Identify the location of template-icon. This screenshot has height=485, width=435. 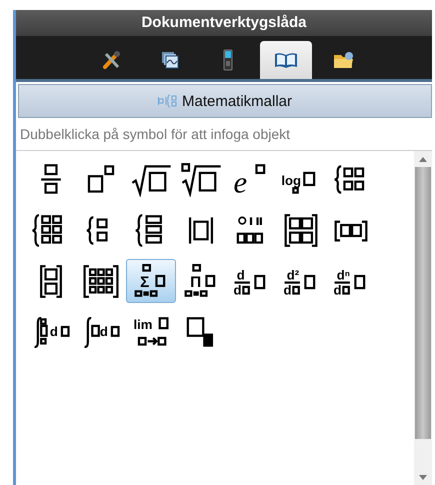
(168, 101).